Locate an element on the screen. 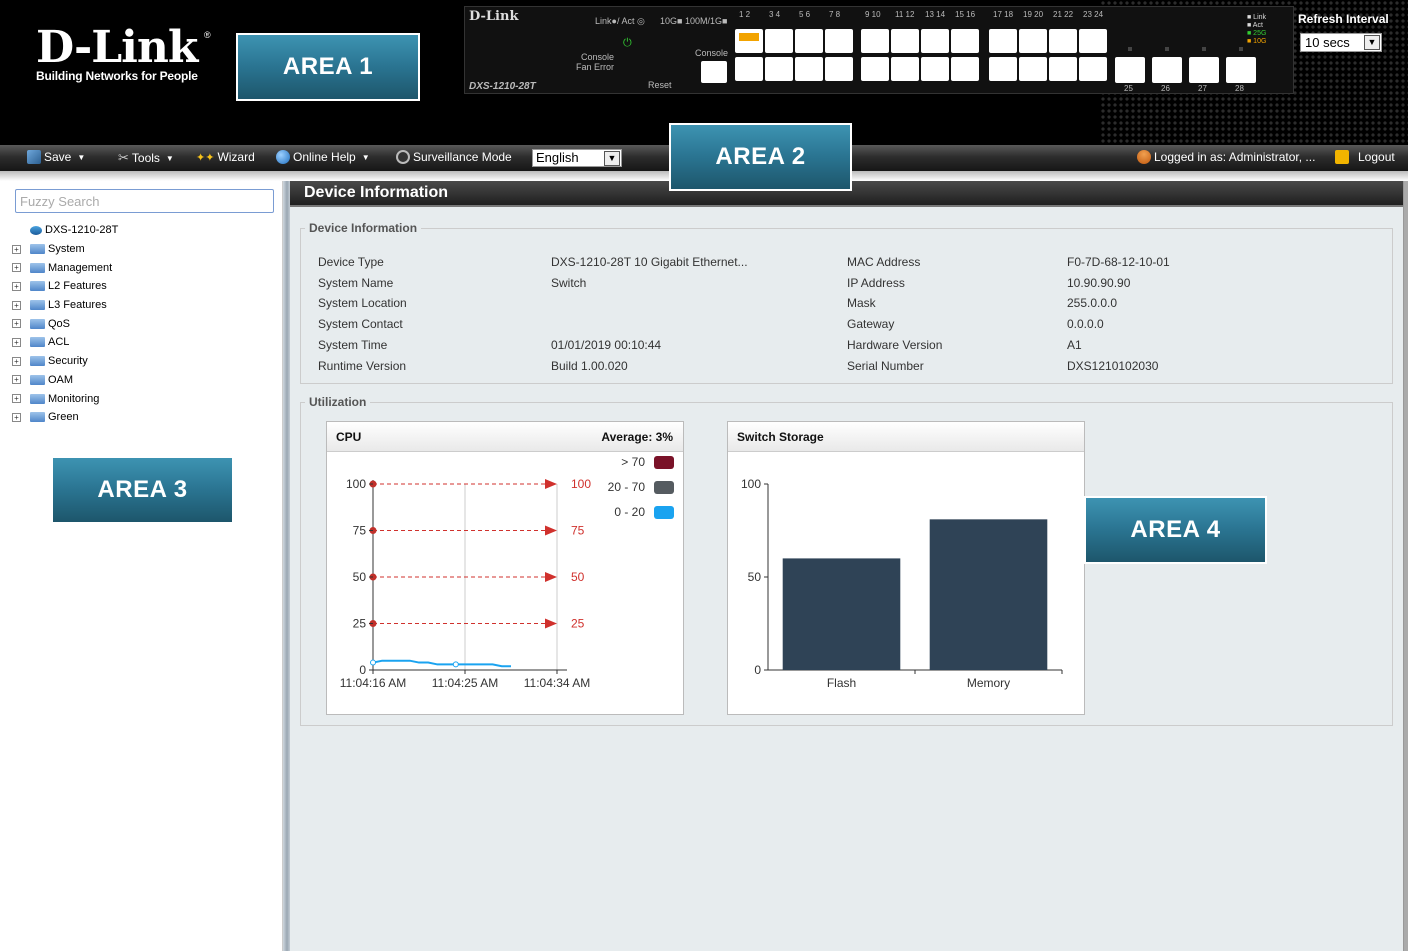  logout-button: Logout is located at coordinates (1365, 157).